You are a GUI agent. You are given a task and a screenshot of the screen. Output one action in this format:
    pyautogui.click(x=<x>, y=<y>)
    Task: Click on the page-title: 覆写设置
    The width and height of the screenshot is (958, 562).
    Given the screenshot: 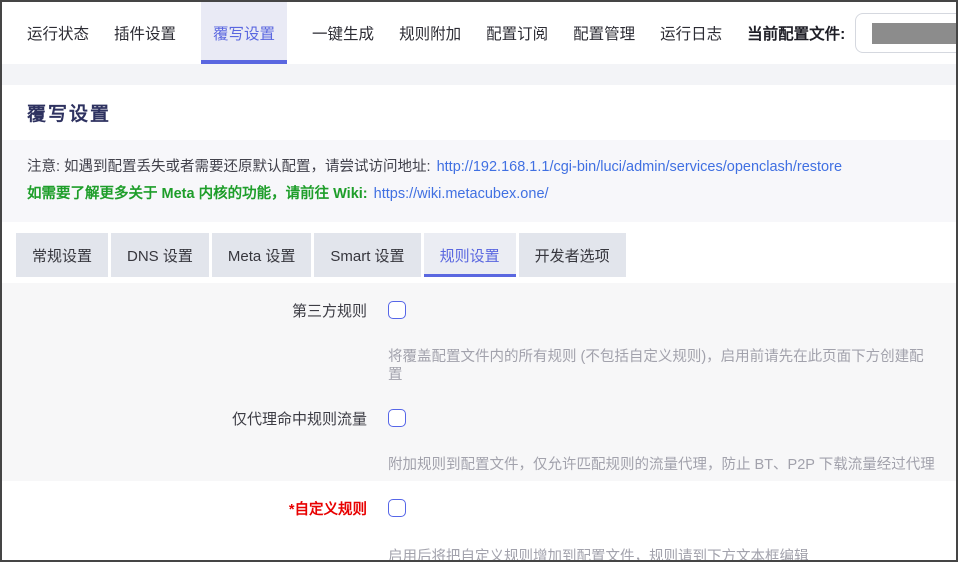 What is the action you would take?
    pyautogui.click(x=69, y=114)
    